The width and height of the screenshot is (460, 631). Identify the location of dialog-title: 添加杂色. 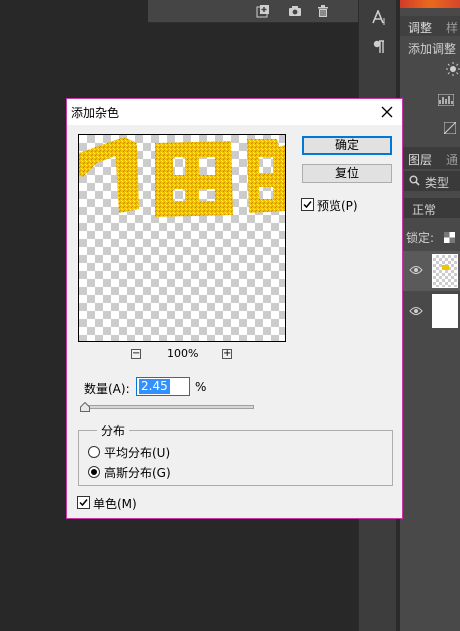
(95, 113).